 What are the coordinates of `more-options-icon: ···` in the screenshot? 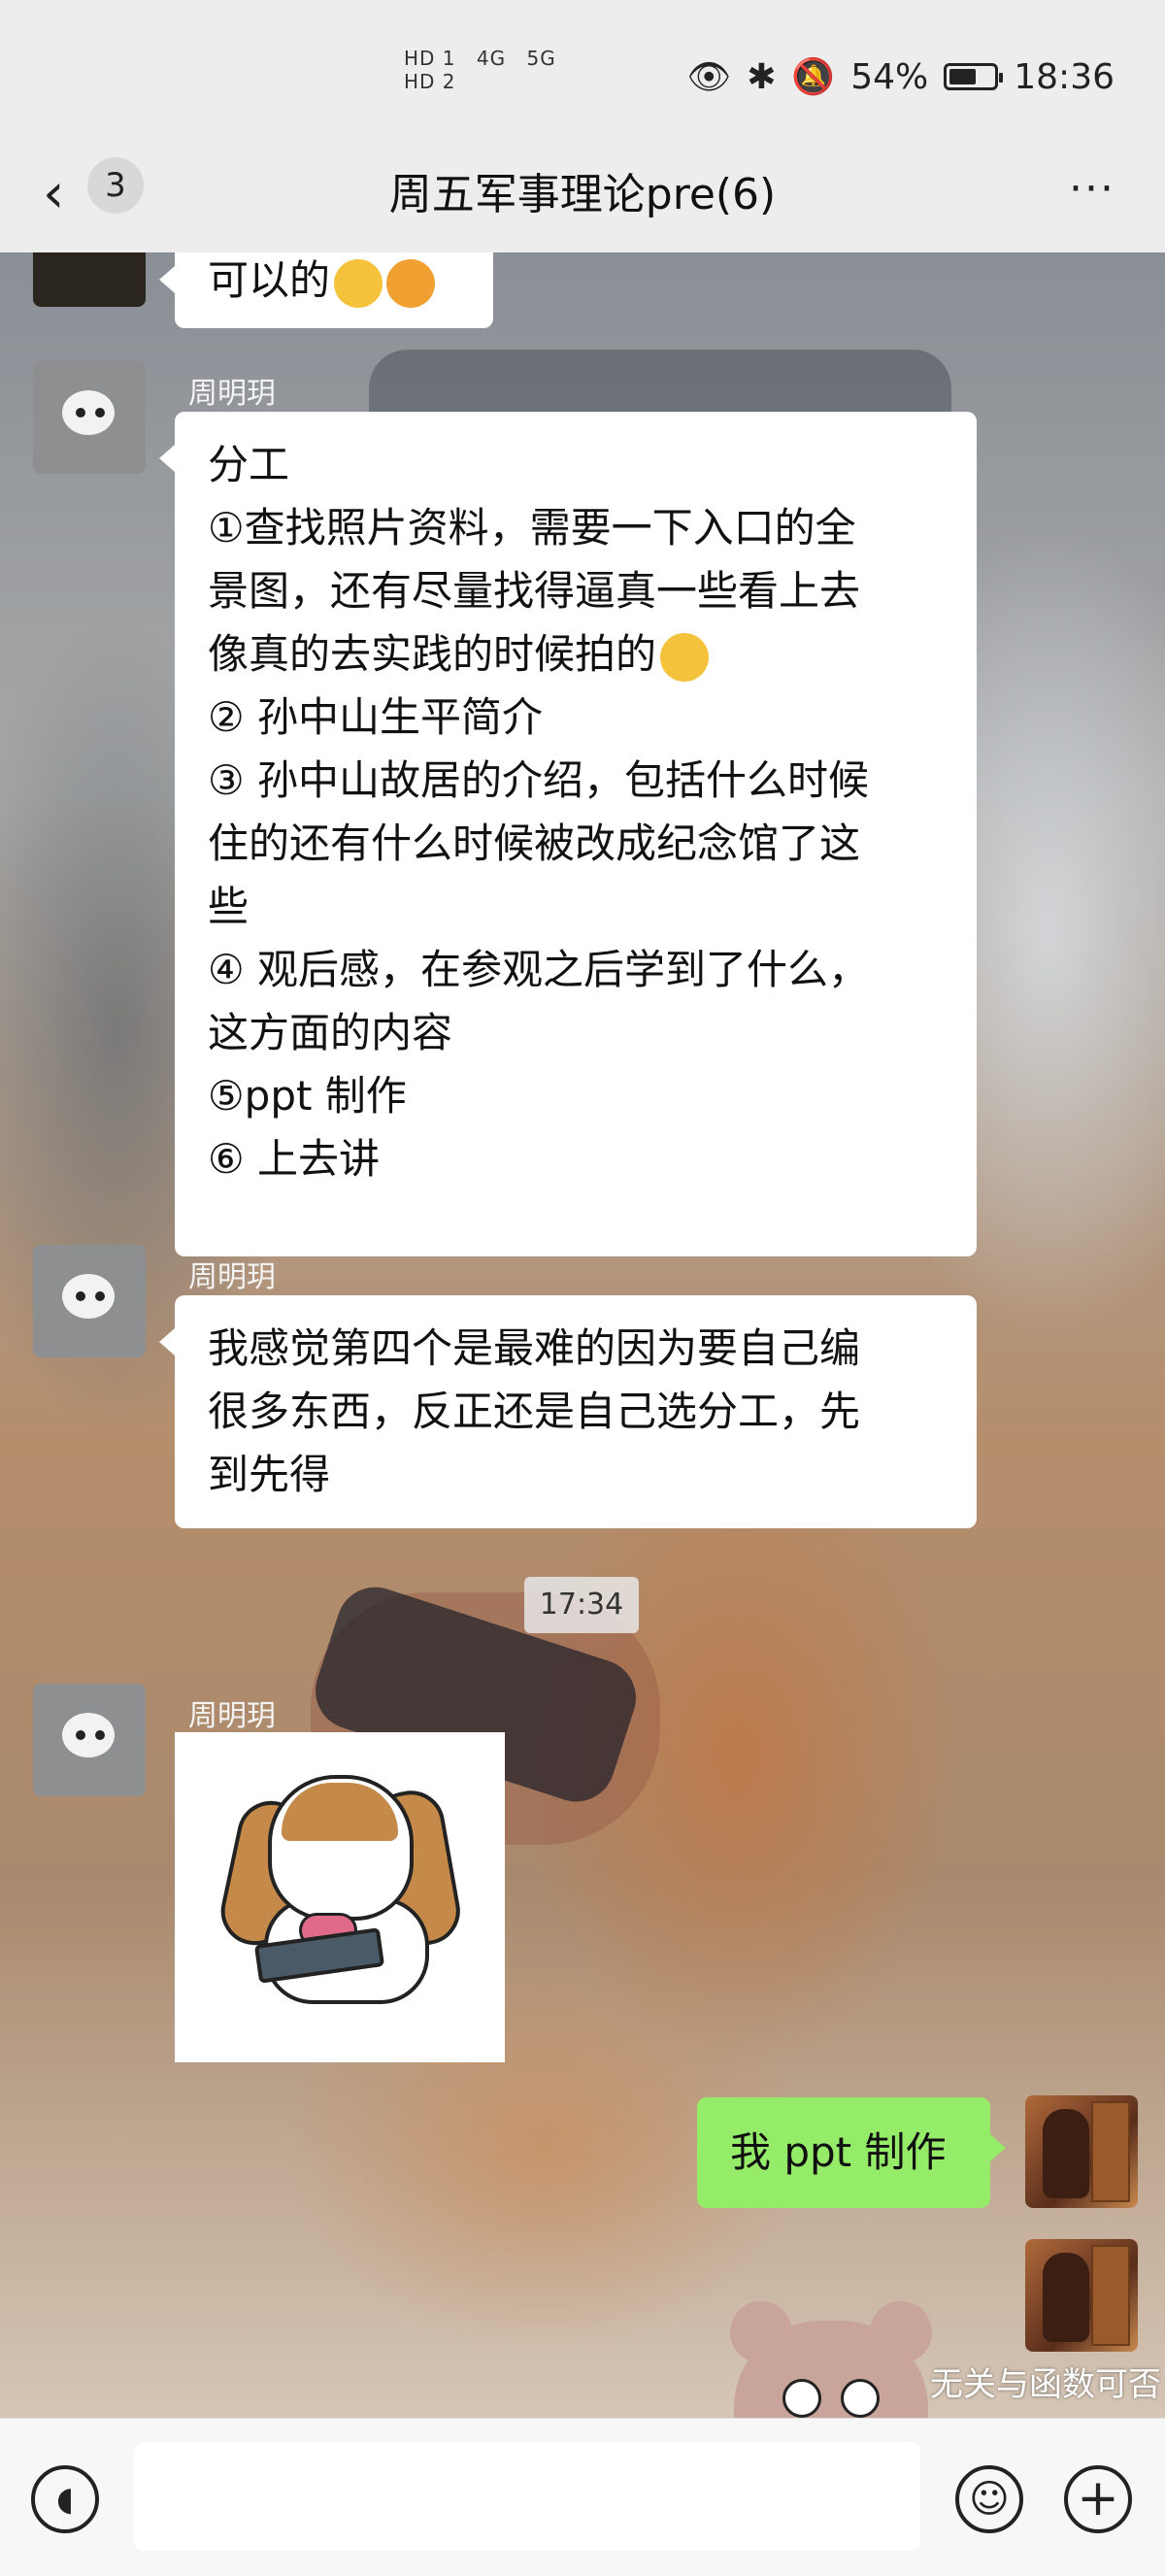 It's located at (1092, 189).